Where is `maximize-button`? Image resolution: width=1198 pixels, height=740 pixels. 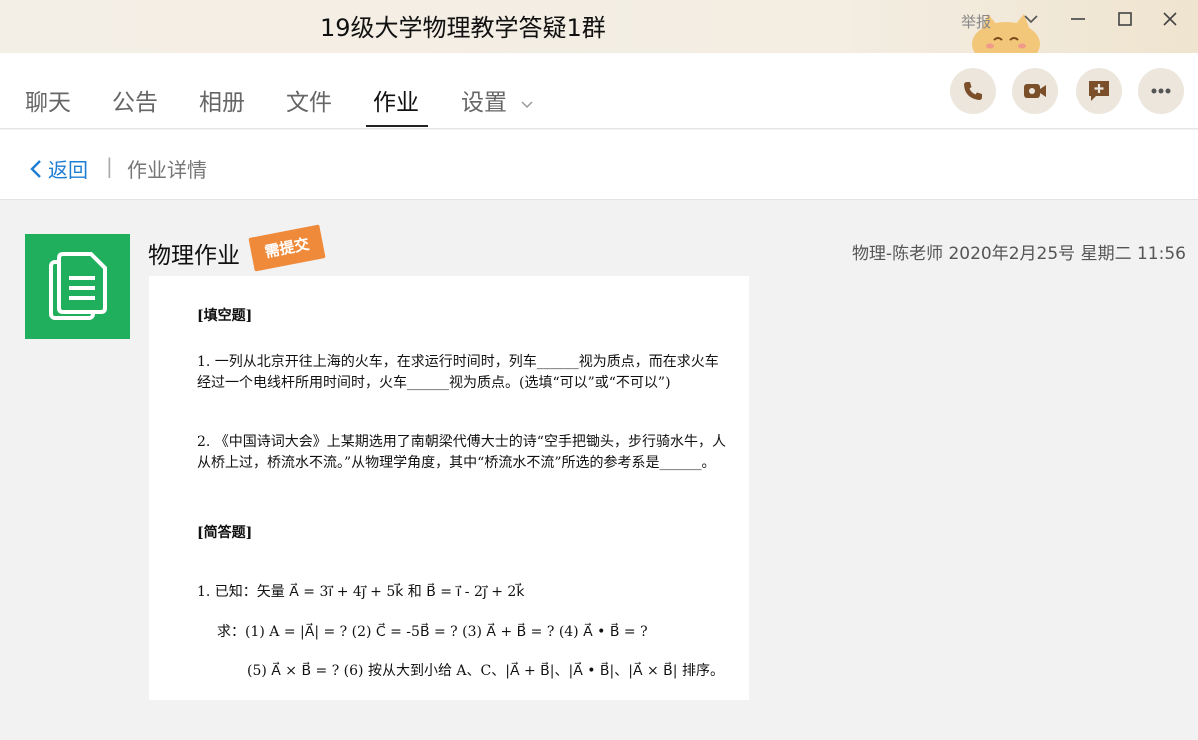 maximize-button is located at coordinates (1125, 22).